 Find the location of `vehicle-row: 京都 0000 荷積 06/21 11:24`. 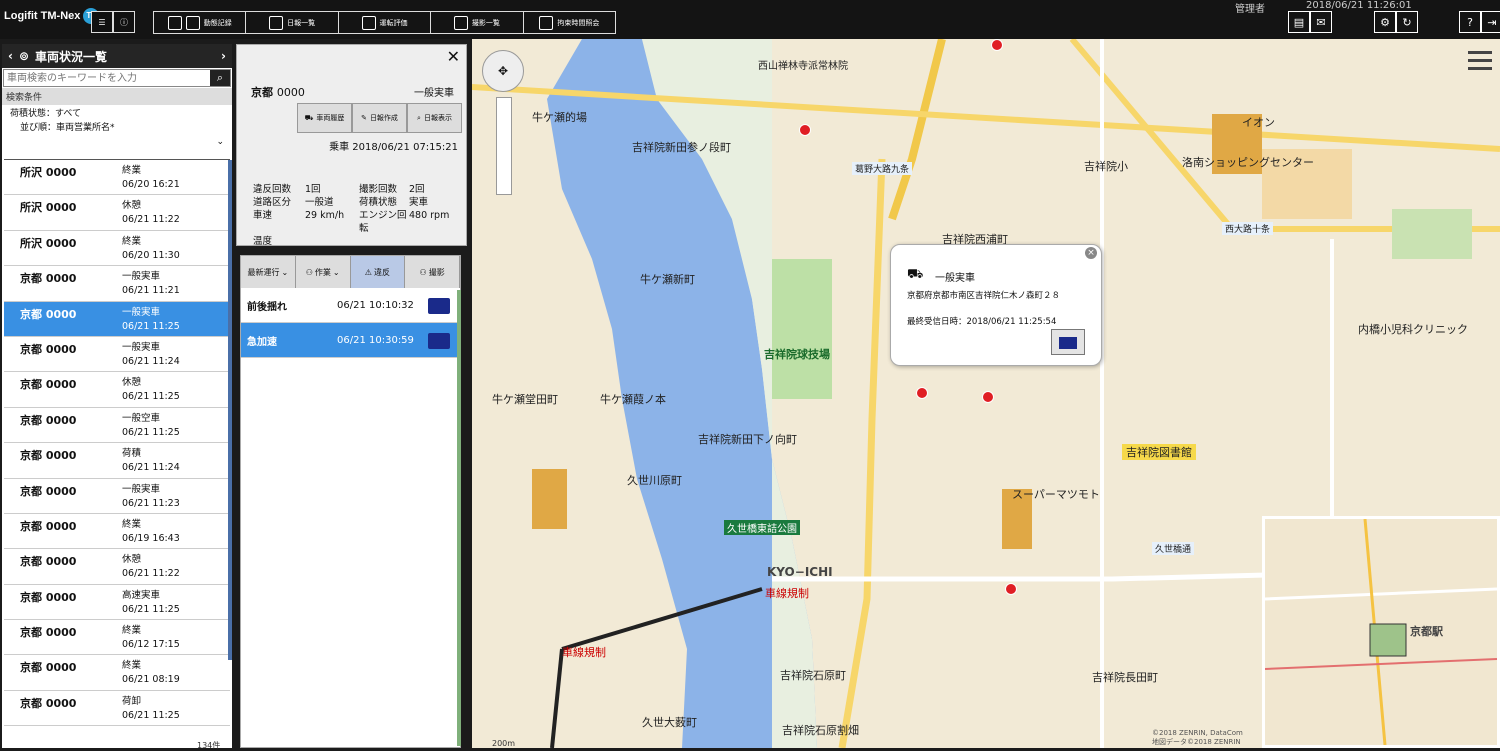

vehicle-row: 京都 0000 荷積 06/21 11:24 is located at coordinates (117, 461).